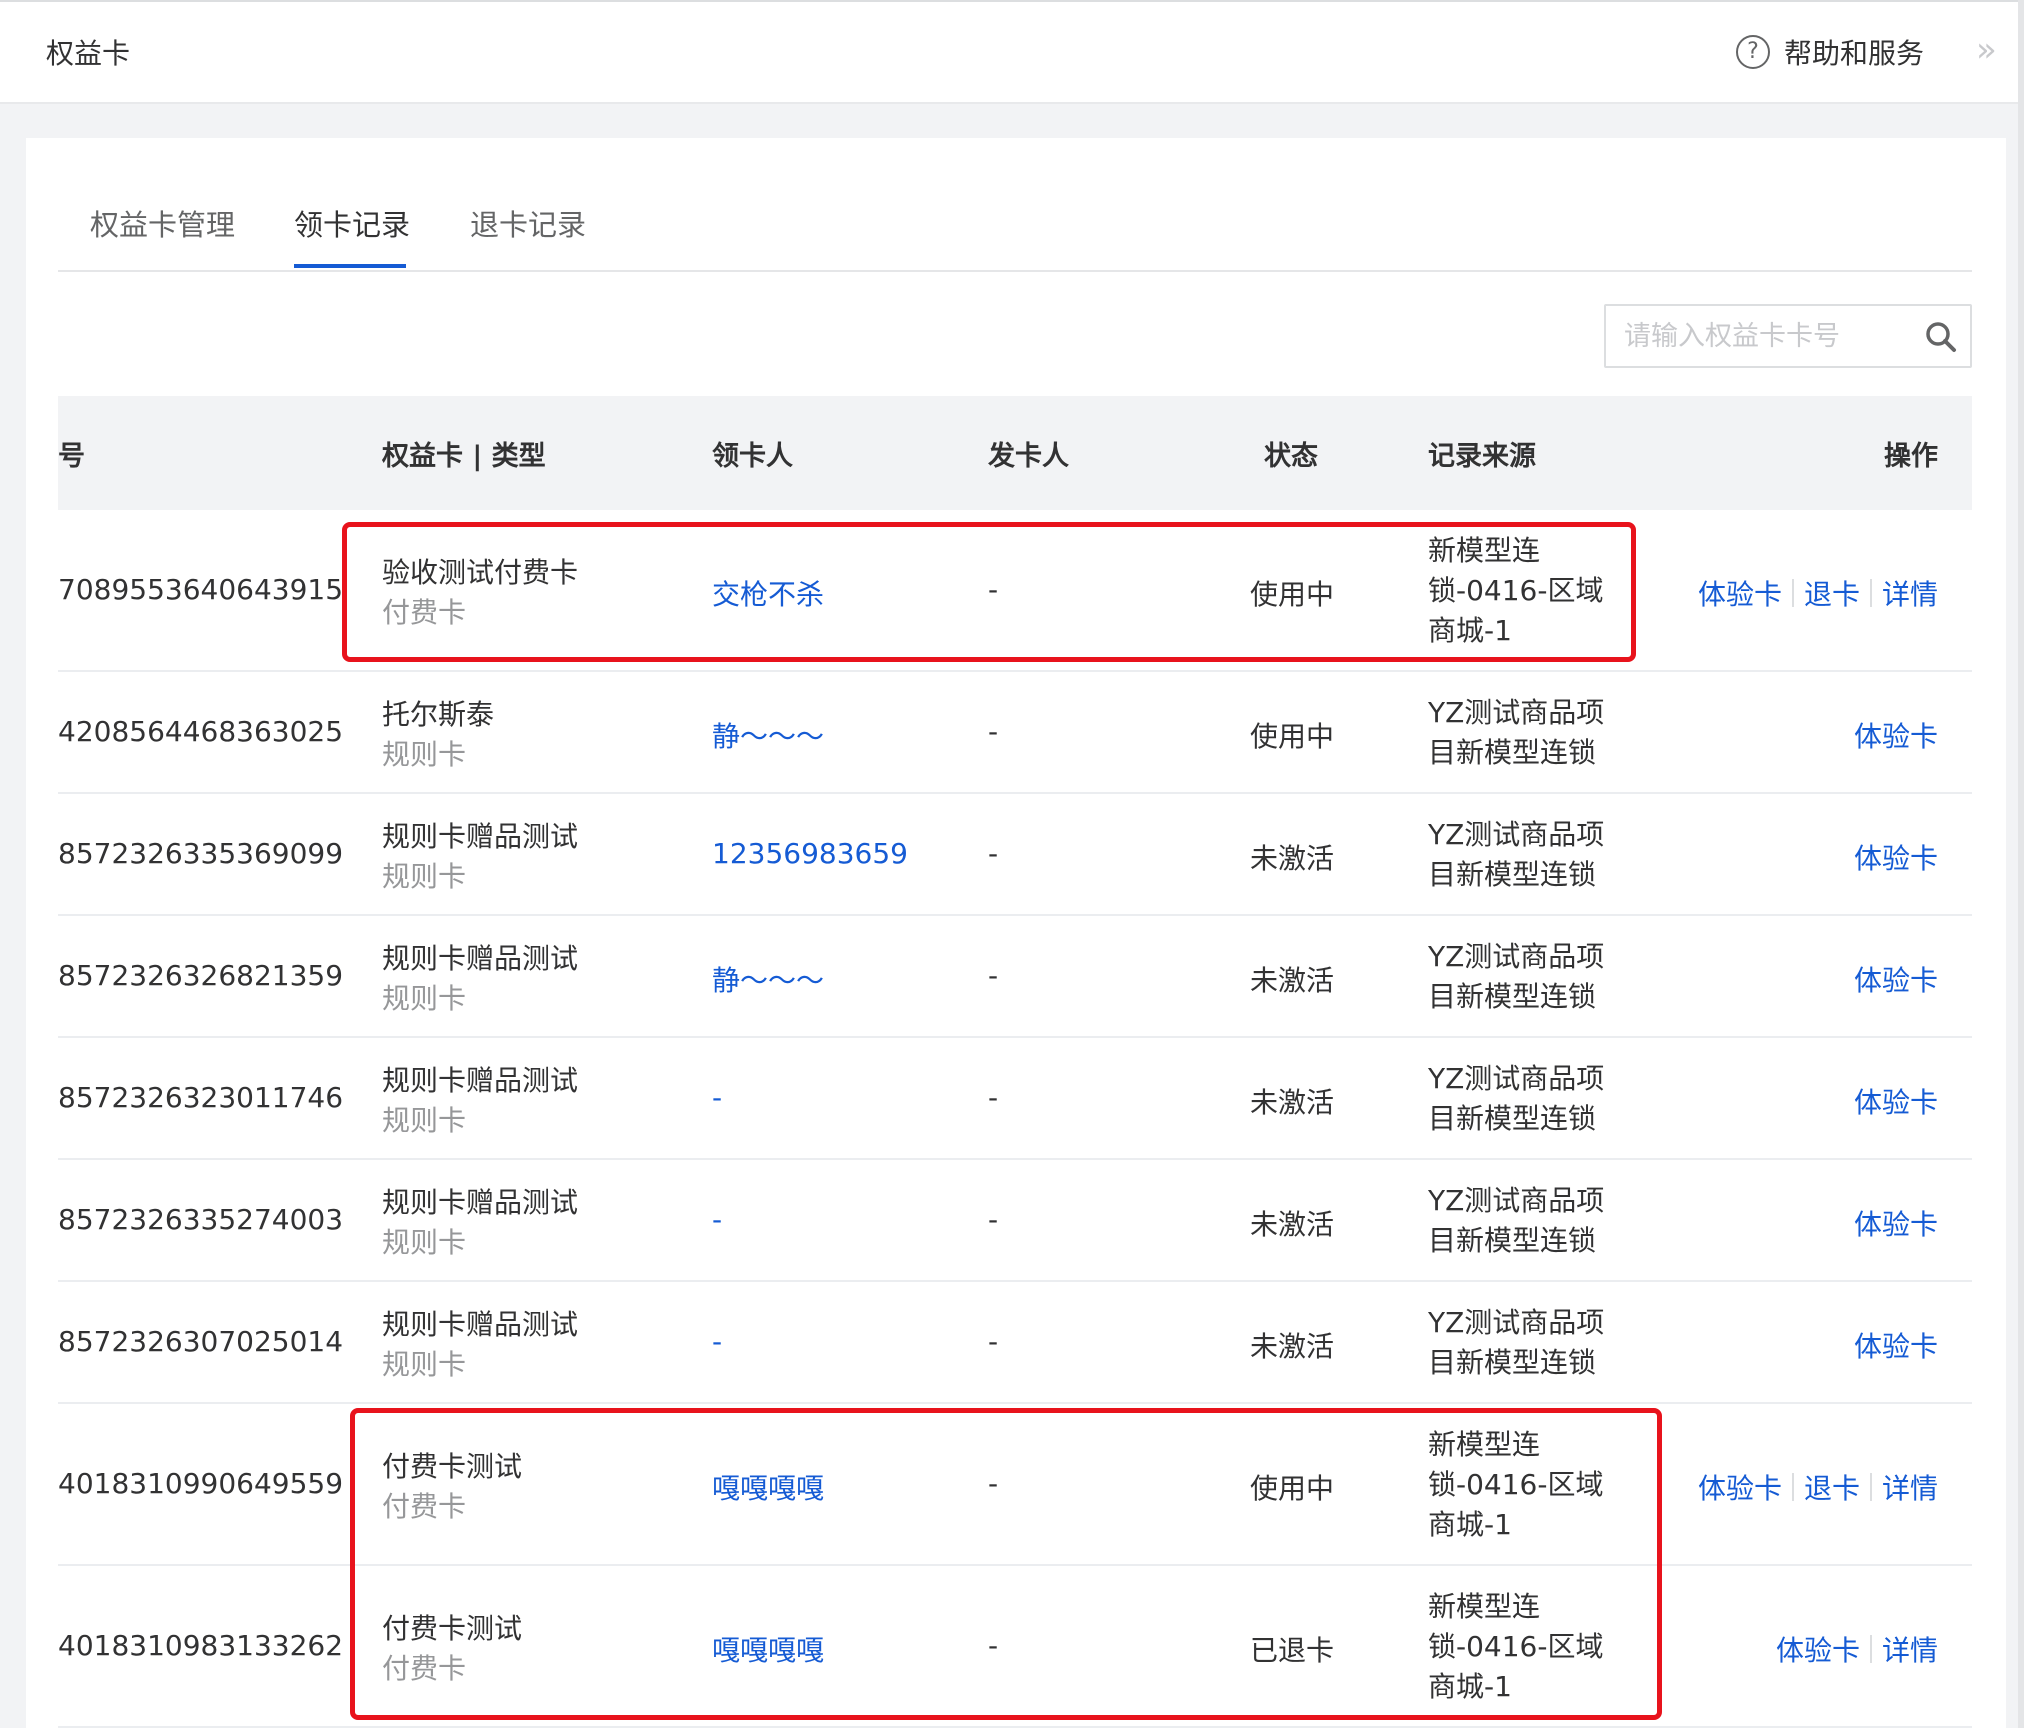 The image size is (2024, 1728). What do you see at coordinates (352, 223) in the screenshot?
I see `tab-claim-records: 领卡记录` at bounding box center [352, 223].